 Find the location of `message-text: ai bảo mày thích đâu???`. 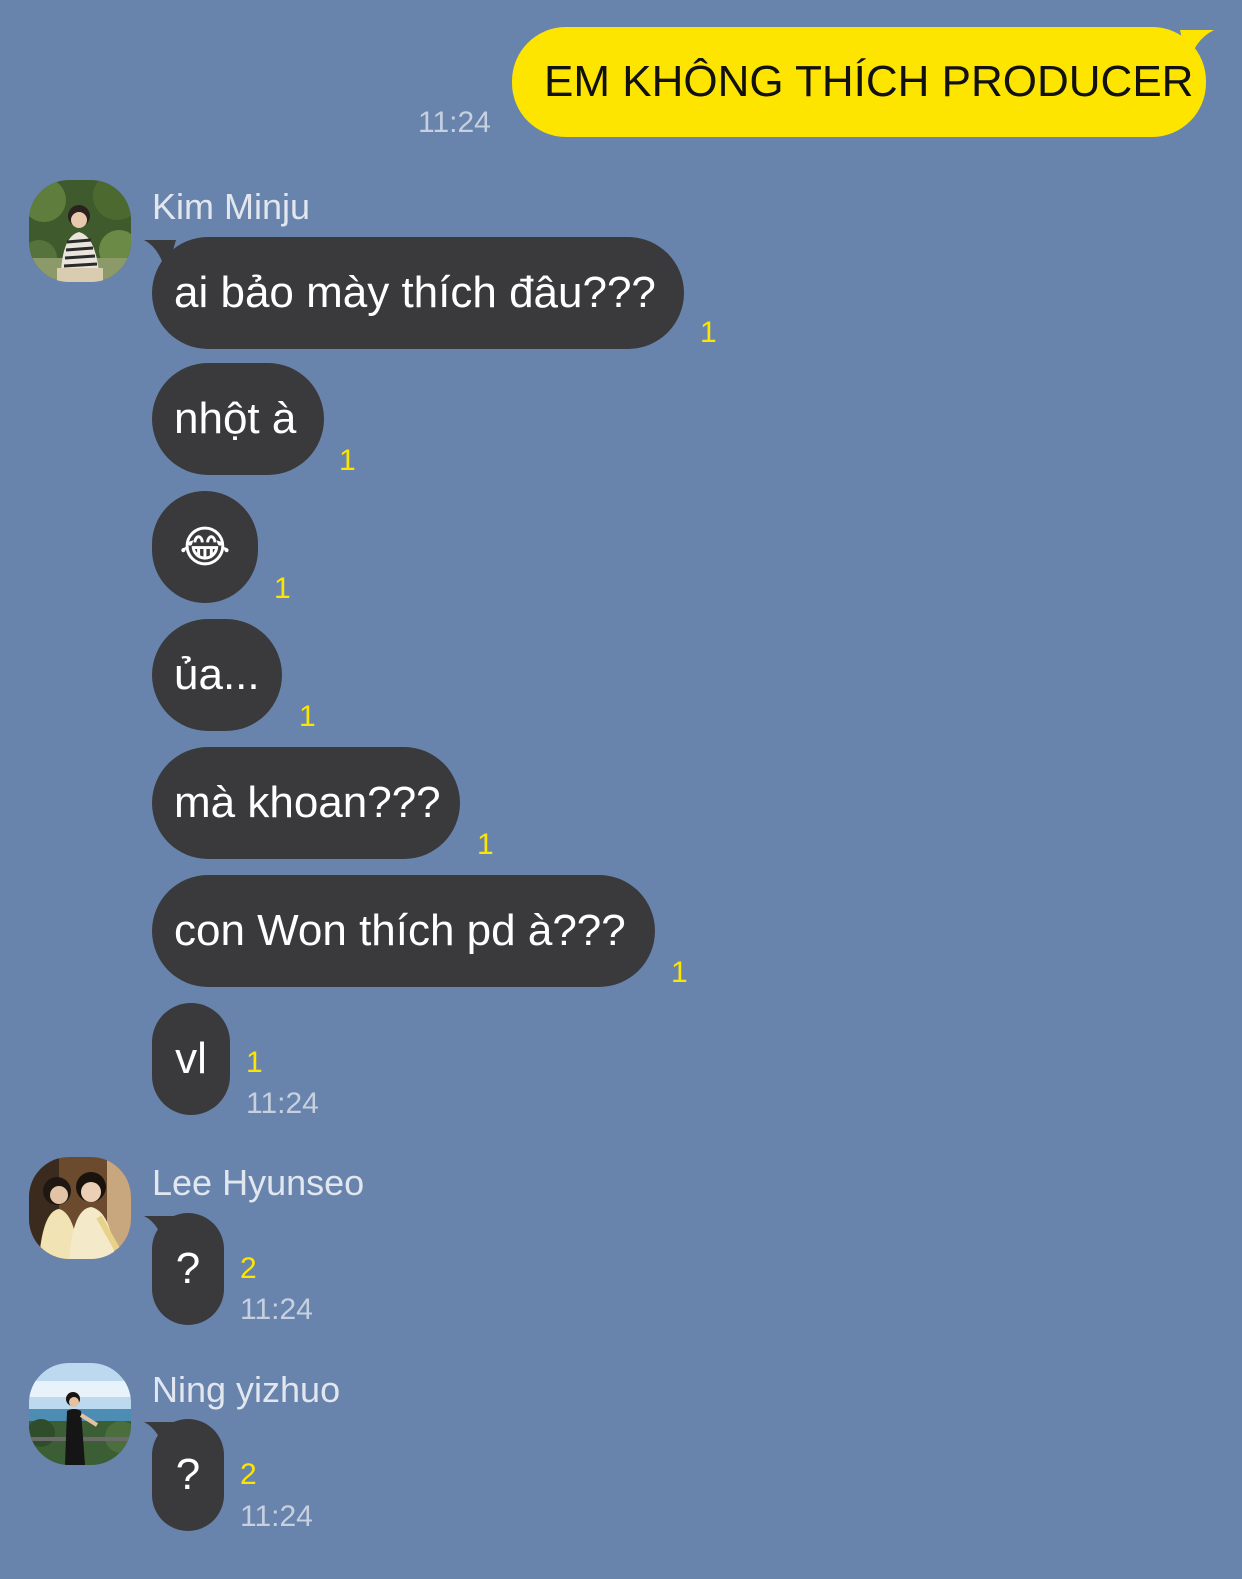

message-text: ai bảo mày thích đâu??? is located at coordinates (415, 292).